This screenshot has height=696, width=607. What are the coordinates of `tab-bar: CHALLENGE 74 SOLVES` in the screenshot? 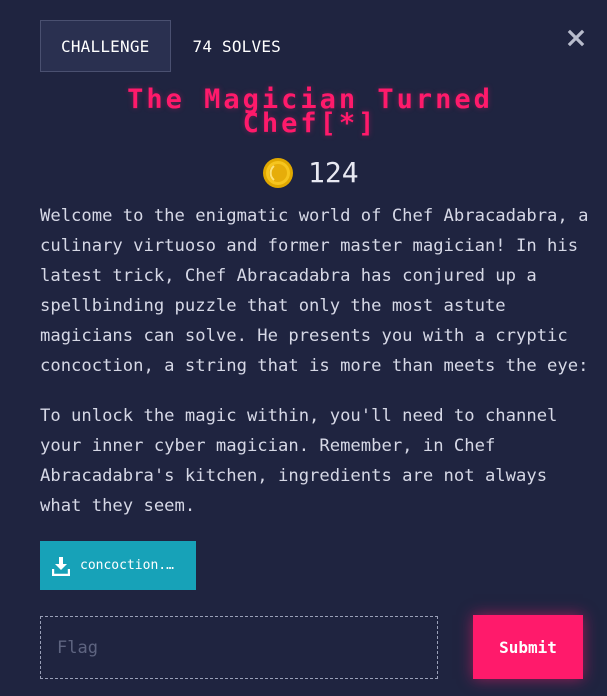 It's located at (170, 46).